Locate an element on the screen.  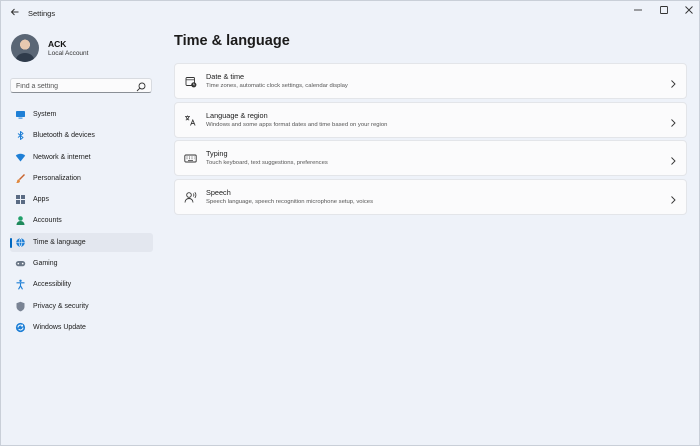
sidebar-item-gaming: Gaming is located at coordinates (81, 263).